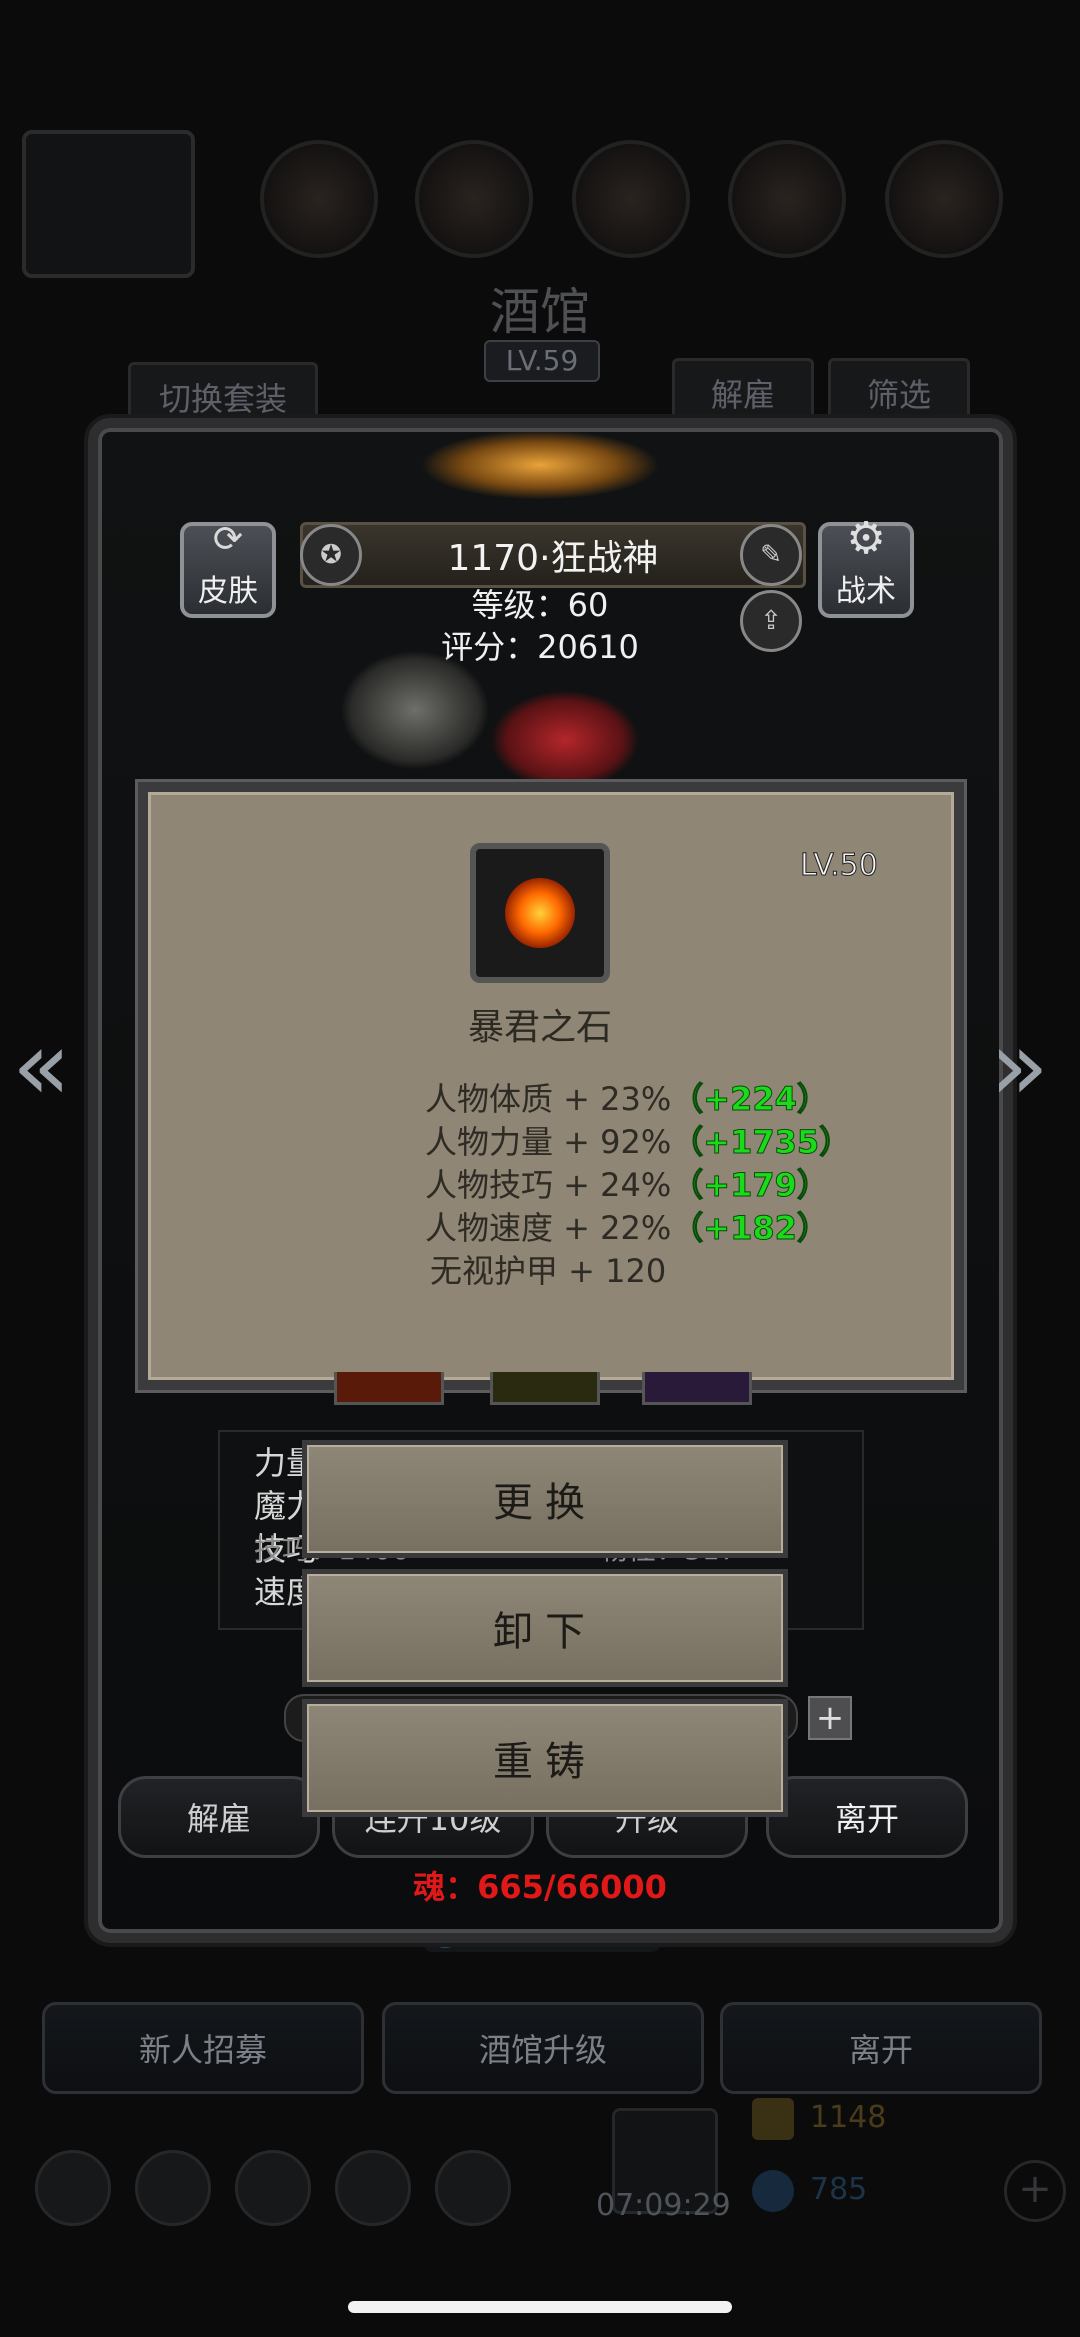 This screenshot has width=1080, height=2337. Describe the element at coordinates (750, 1228) in the screenshot. I see `attr-bonus: （+182）` at that location.